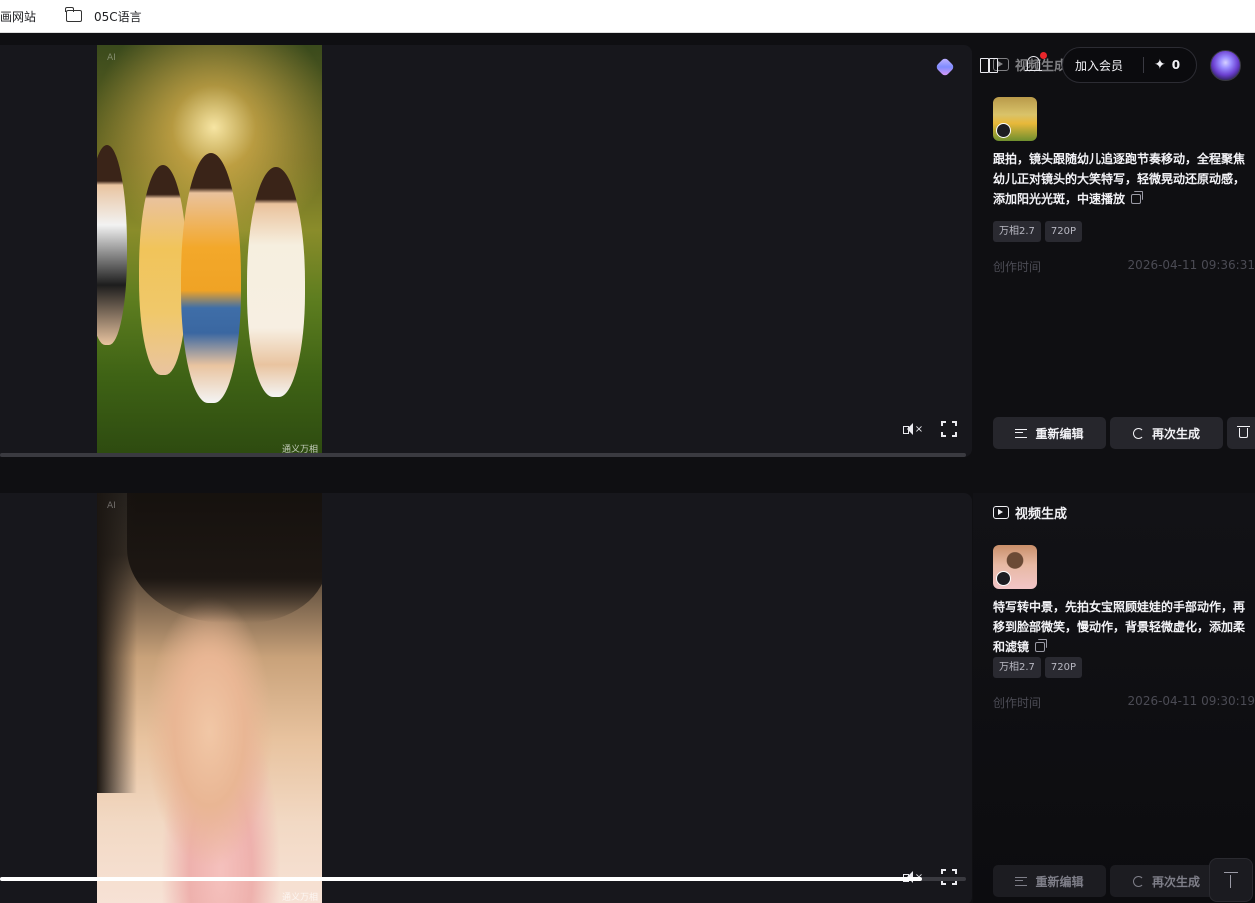 Image resolution: width=1255 pixels, height=903 pixels. What do you see at coordinates (1036, 63) in the screenshot?
I see `bell-icon` at bounding box center [1036, 63].